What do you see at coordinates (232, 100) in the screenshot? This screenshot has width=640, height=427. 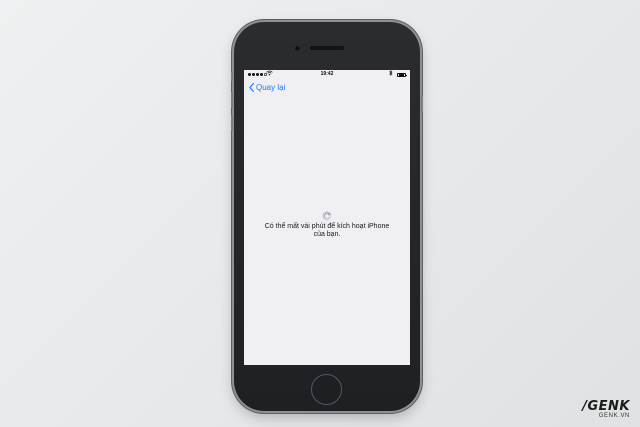 I see `volume-up-button` at bounding box center [232, 100].